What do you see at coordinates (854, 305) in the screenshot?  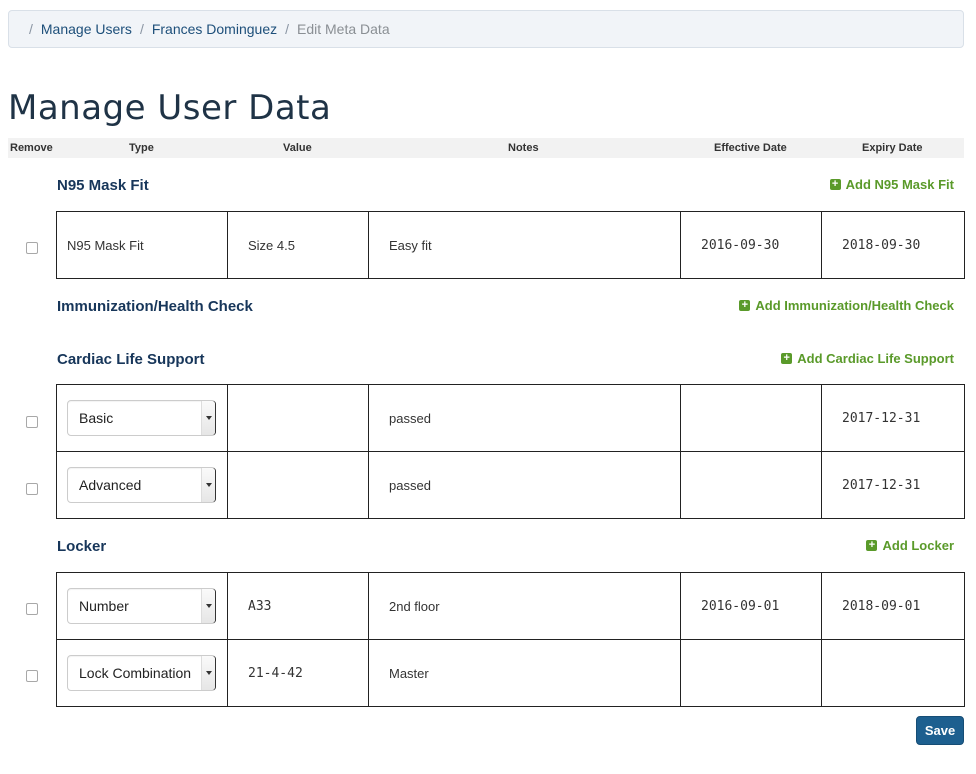 I see `add-immunization-label: Add Immunization/Health Check` at bounding box center [854, 305].